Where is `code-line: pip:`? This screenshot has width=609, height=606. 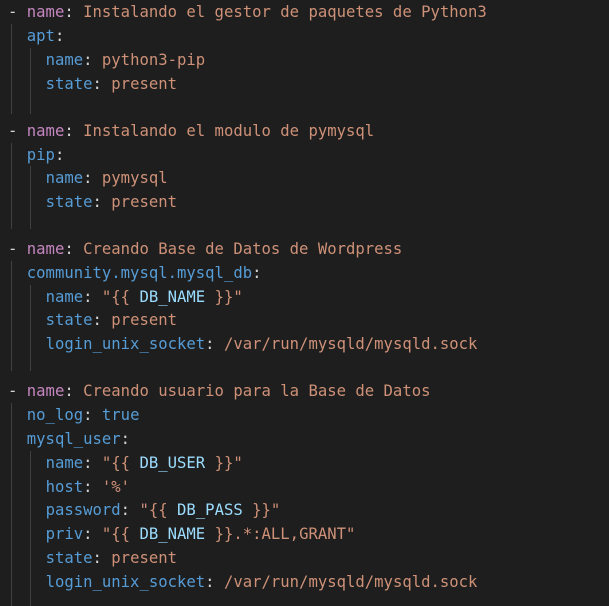 code-line: pip: is located at coordinates (36, 155).